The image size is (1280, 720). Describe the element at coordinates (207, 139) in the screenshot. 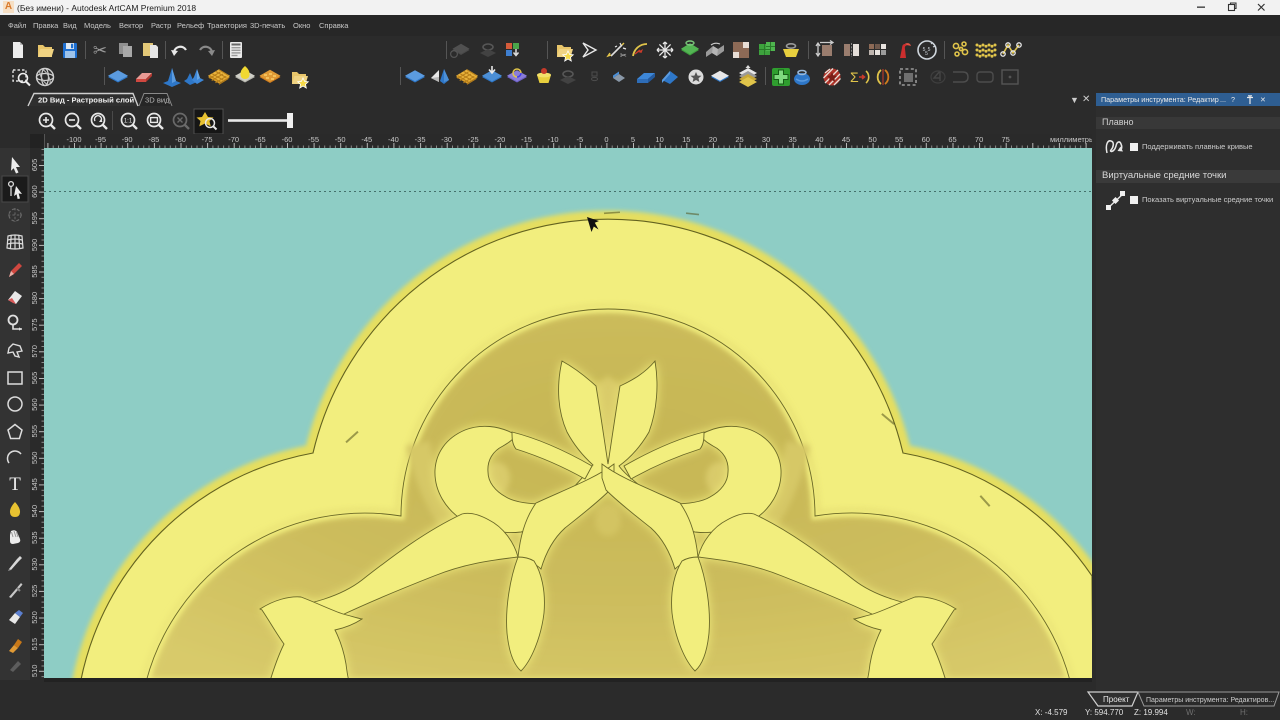

I see `svg-text: -75` at that location.